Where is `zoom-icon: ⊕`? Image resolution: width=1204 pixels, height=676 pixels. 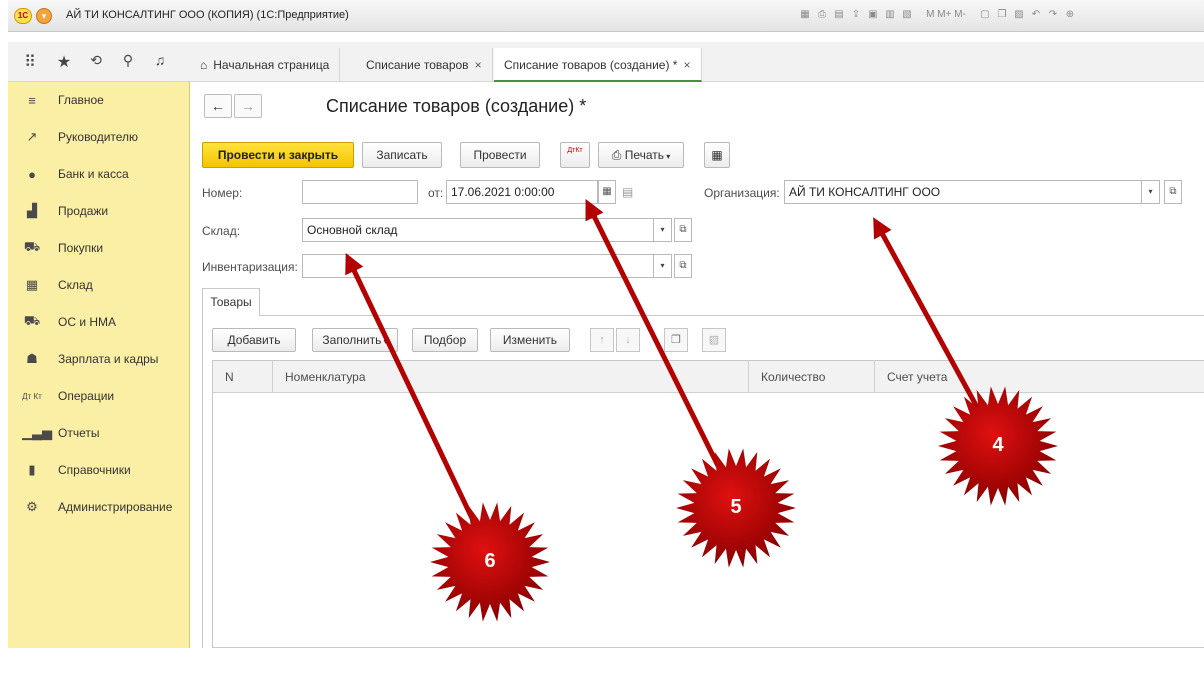 zoom-icon: ⊕ is located at coordinates (1070, 15).